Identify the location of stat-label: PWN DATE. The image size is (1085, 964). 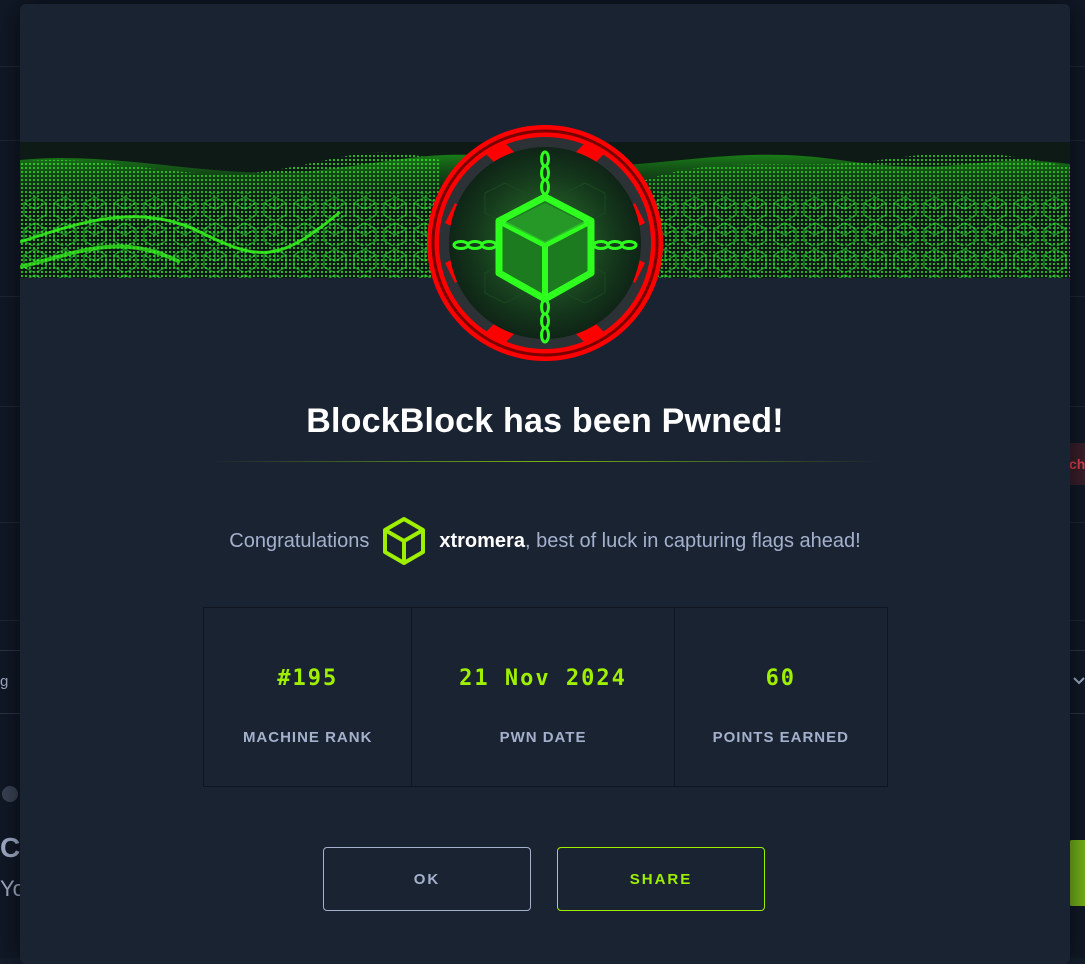
(543, 737).